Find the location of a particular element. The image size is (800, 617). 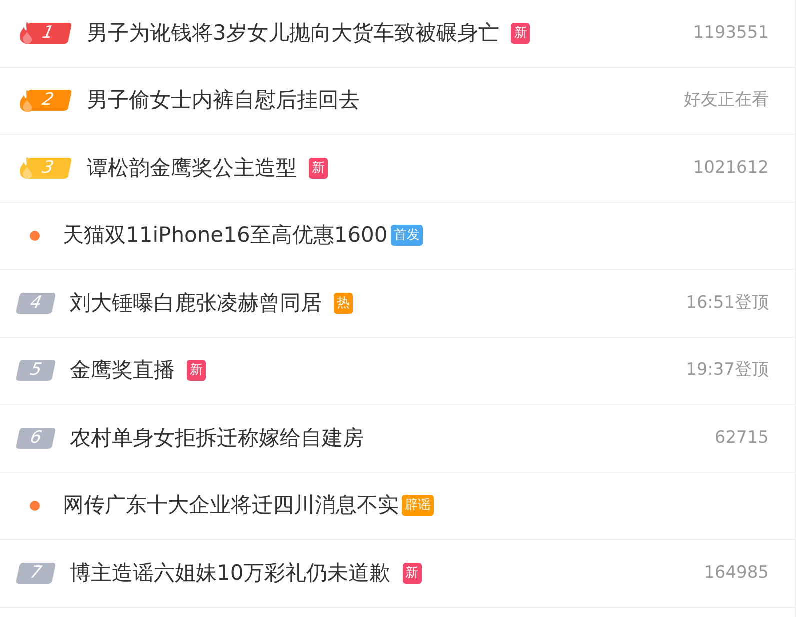

topic-link: 刘大锤曝白鹿张凌赫曾同居 is located at coordinates (196, 303).